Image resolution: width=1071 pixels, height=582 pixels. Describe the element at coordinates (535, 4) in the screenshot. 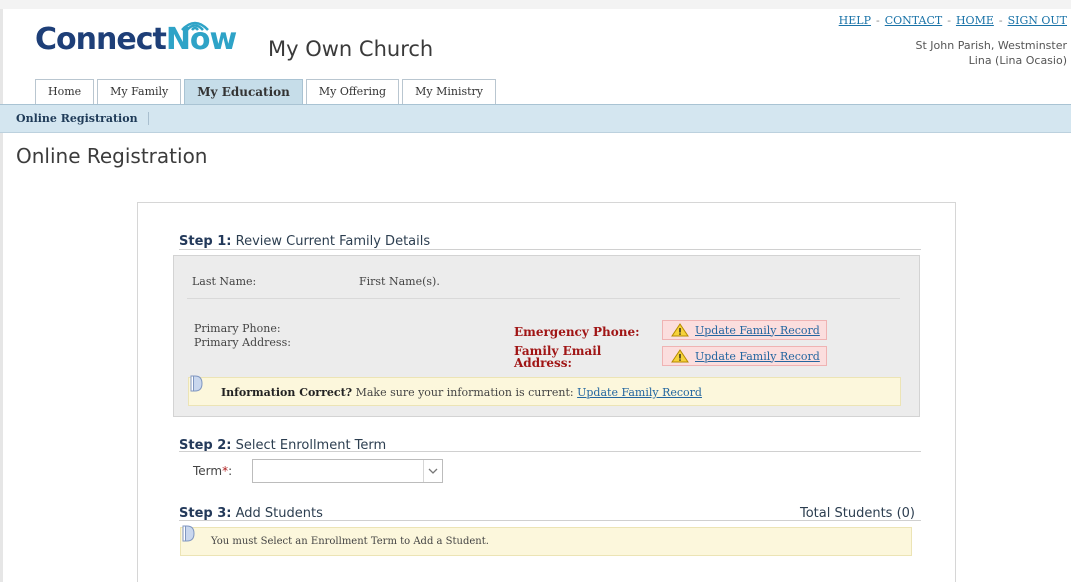

I see `browser-top-strip` at that location.